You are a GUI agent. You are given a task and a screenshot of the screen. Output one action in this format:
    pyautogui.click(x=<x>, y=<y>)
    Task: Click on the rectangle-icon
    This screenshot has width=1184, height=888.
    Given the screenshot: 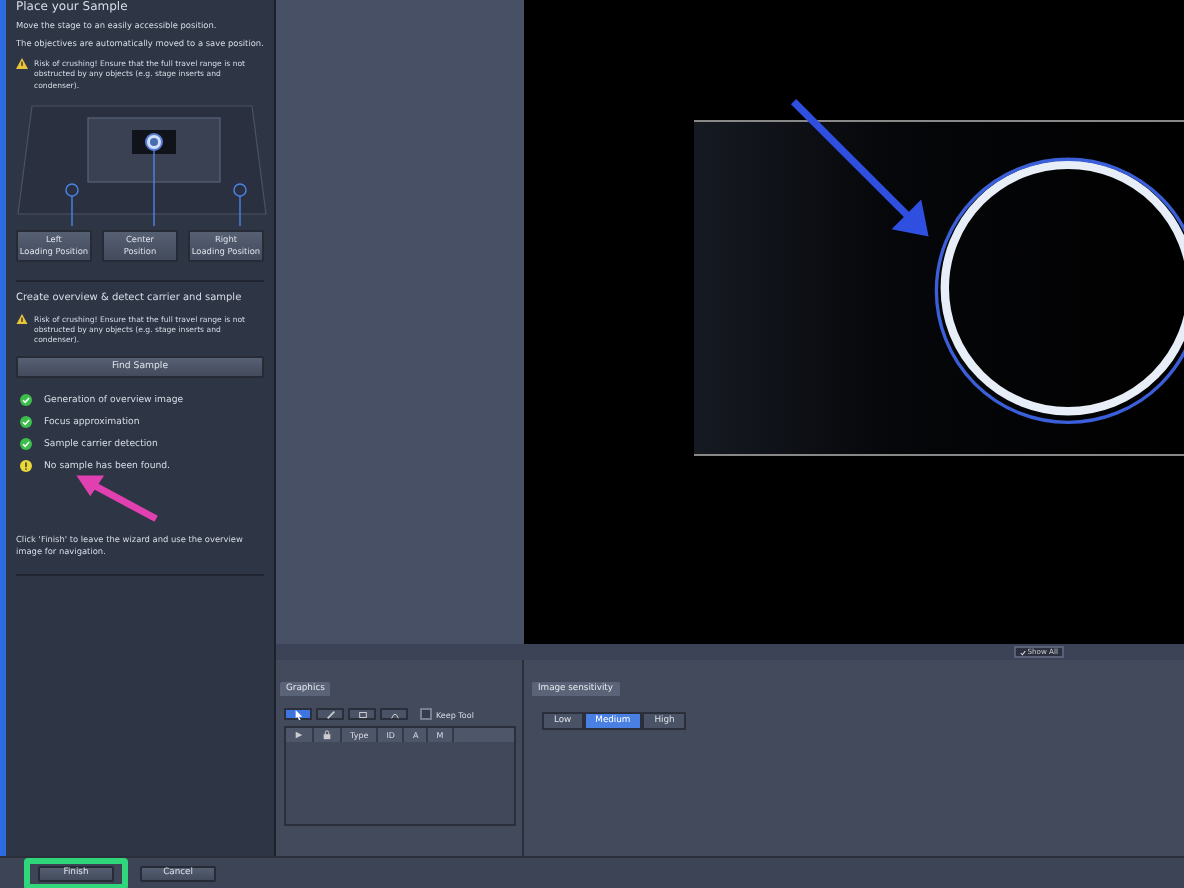 What is the action you would take?
    pyautogui.click(x=362, y=714)
    